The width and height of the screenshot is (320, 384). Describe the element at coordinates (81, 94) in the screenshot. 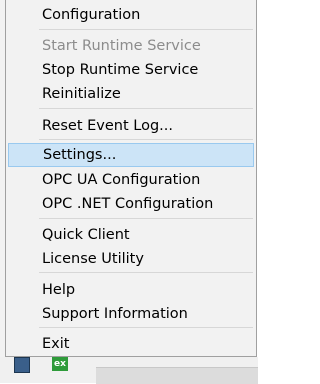

I see `menu-item-label: Reinitialize` at that location.